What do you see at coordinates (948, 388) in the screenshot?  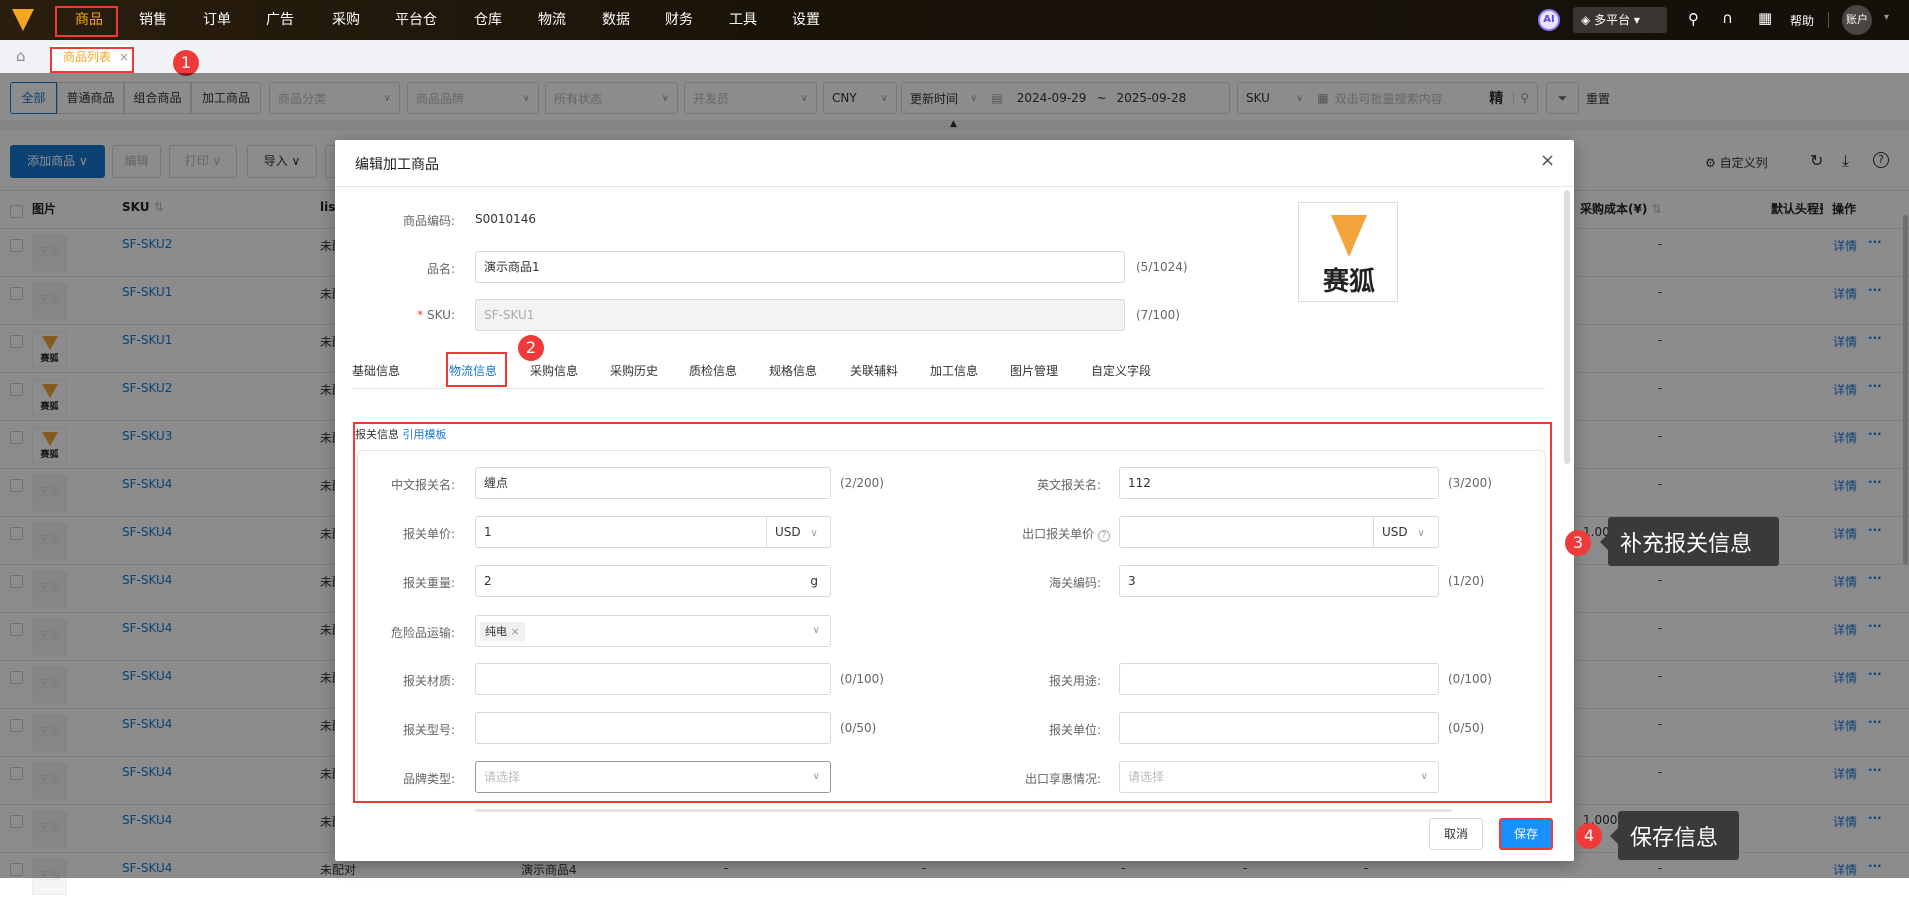 I see `tabs-divider` at bounding box center [948, 388].